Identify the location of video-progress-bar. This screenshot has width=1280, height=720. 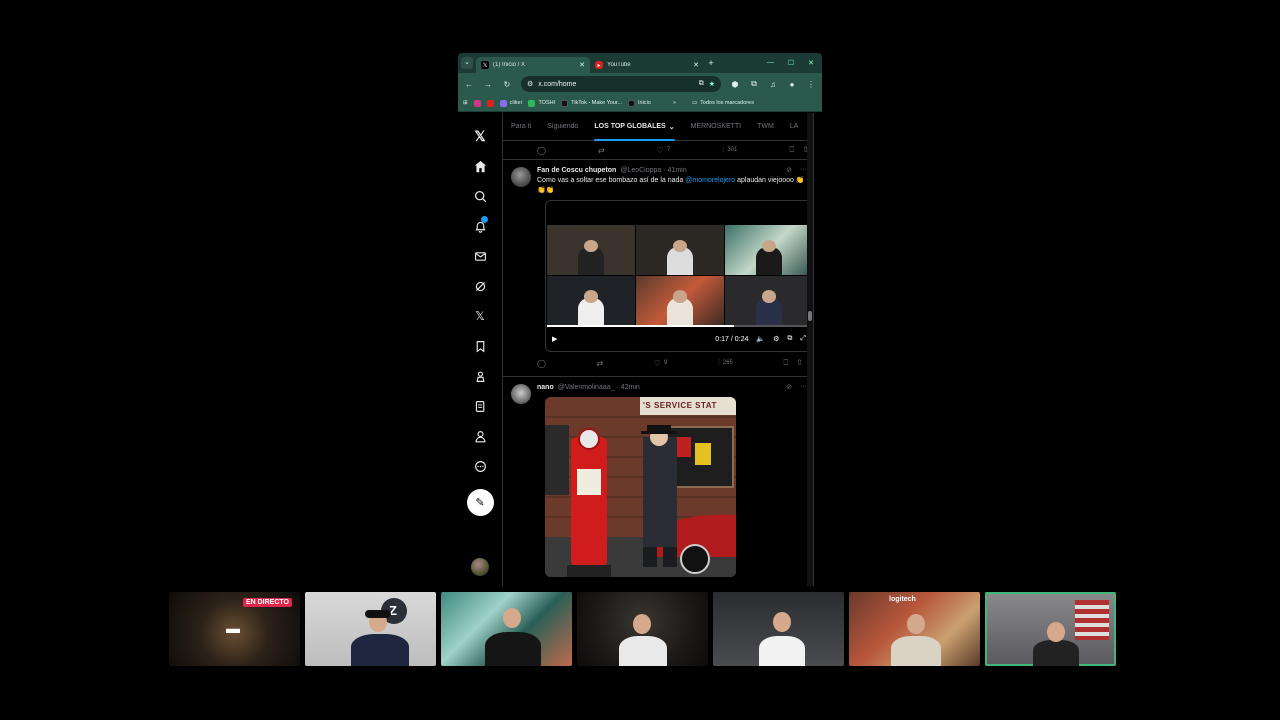
(679, 326).